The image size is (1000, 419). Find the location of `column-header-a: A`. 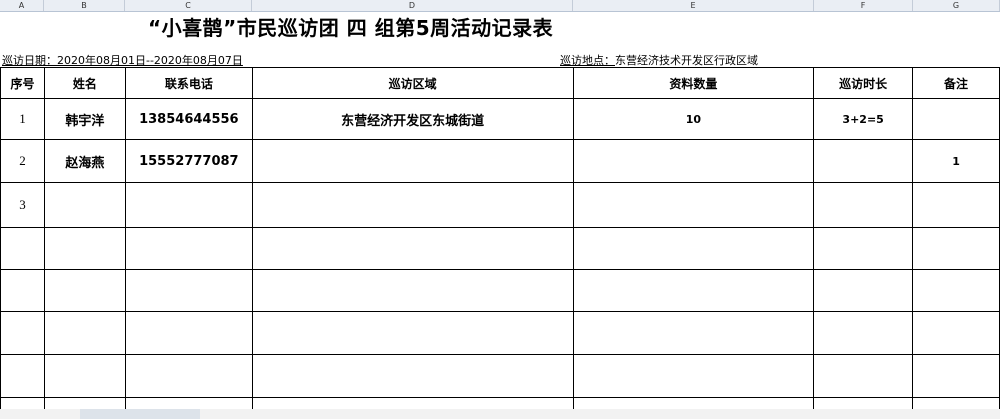

column-header-a: A is located at coordinates (22, 5).